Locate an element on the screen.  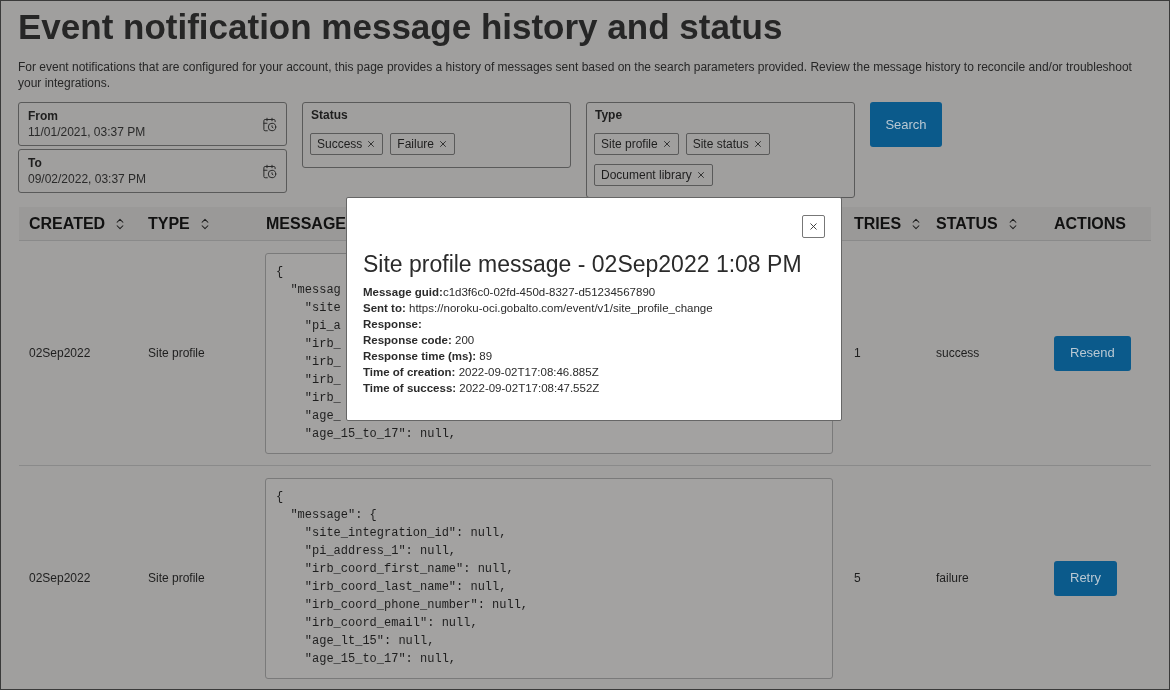
code-line: "irb_coord_last_name": null, is located at coordinates (405, 587).